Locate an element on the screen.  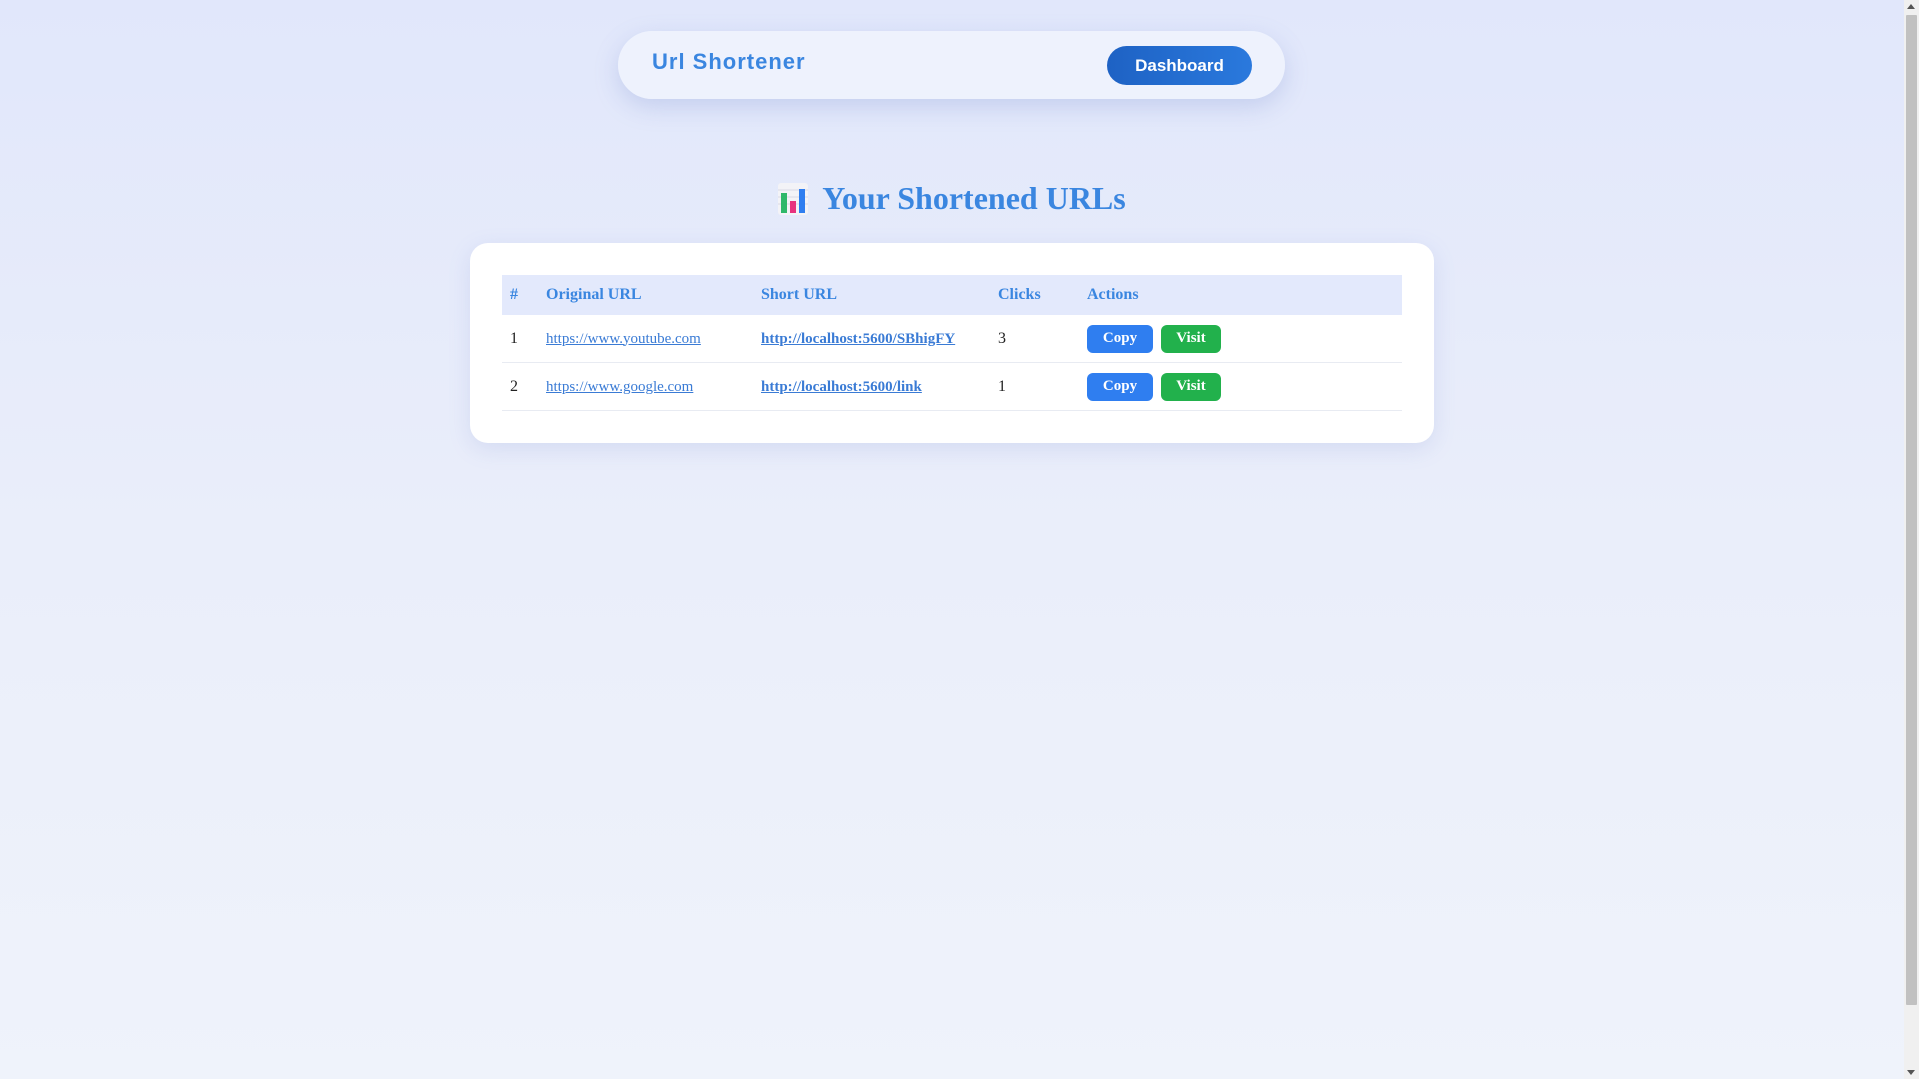
scroll-up-arrow-icon is located at coordinates (1911, 6).